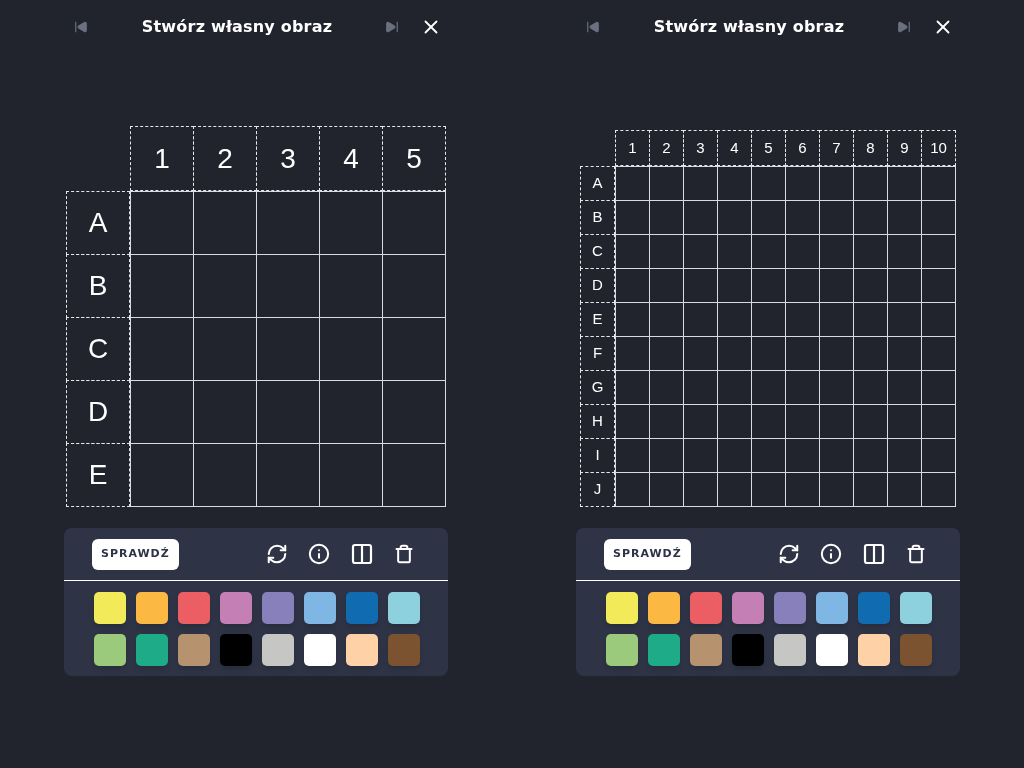  I want to click on column-header: 9, so click(904, 148).